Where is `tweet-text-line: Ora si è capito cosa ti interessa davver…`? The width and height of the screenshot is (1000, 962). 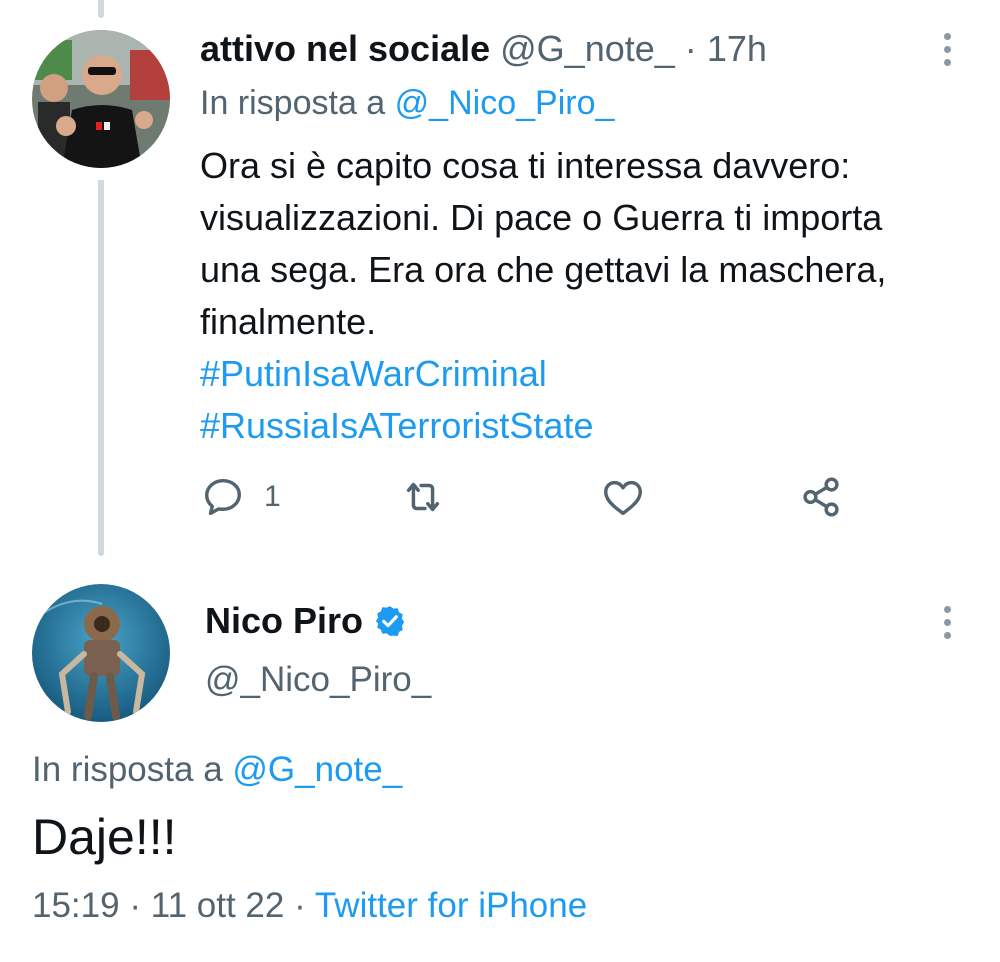 tweet-text-line: Ora si è capito cosa ti interessa davver… is located at coordinates (525, 165).